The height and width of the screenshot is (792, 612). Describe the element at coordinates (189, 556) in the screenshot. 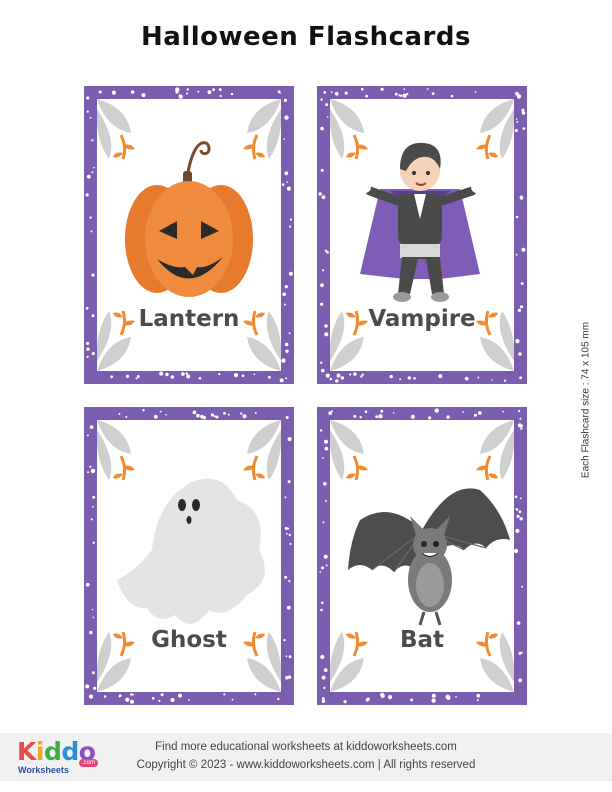

I see `flashcard-ghost: Ghost` at that location.